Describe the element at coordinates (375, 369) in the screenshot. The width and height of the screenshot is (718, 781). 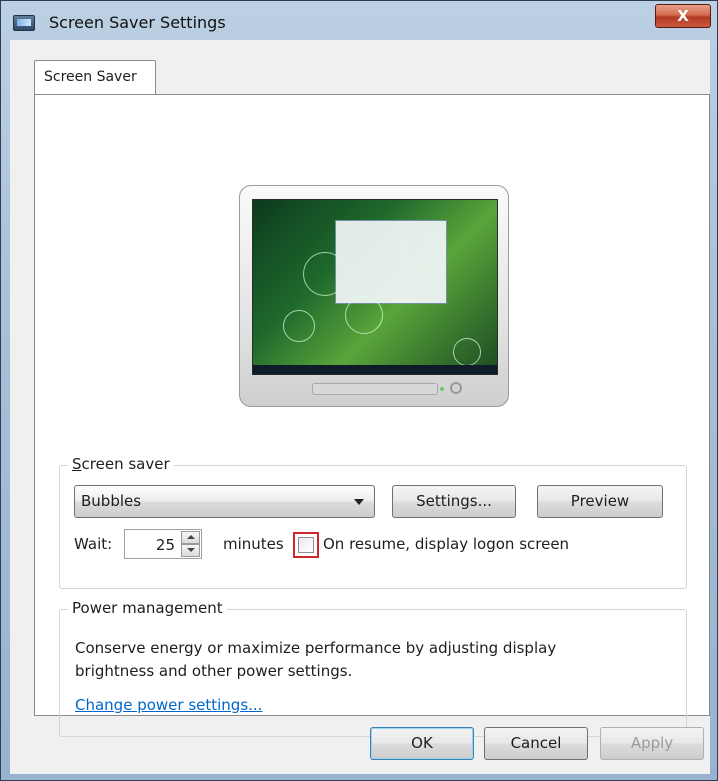
I see `preview-taskbar` at that location.